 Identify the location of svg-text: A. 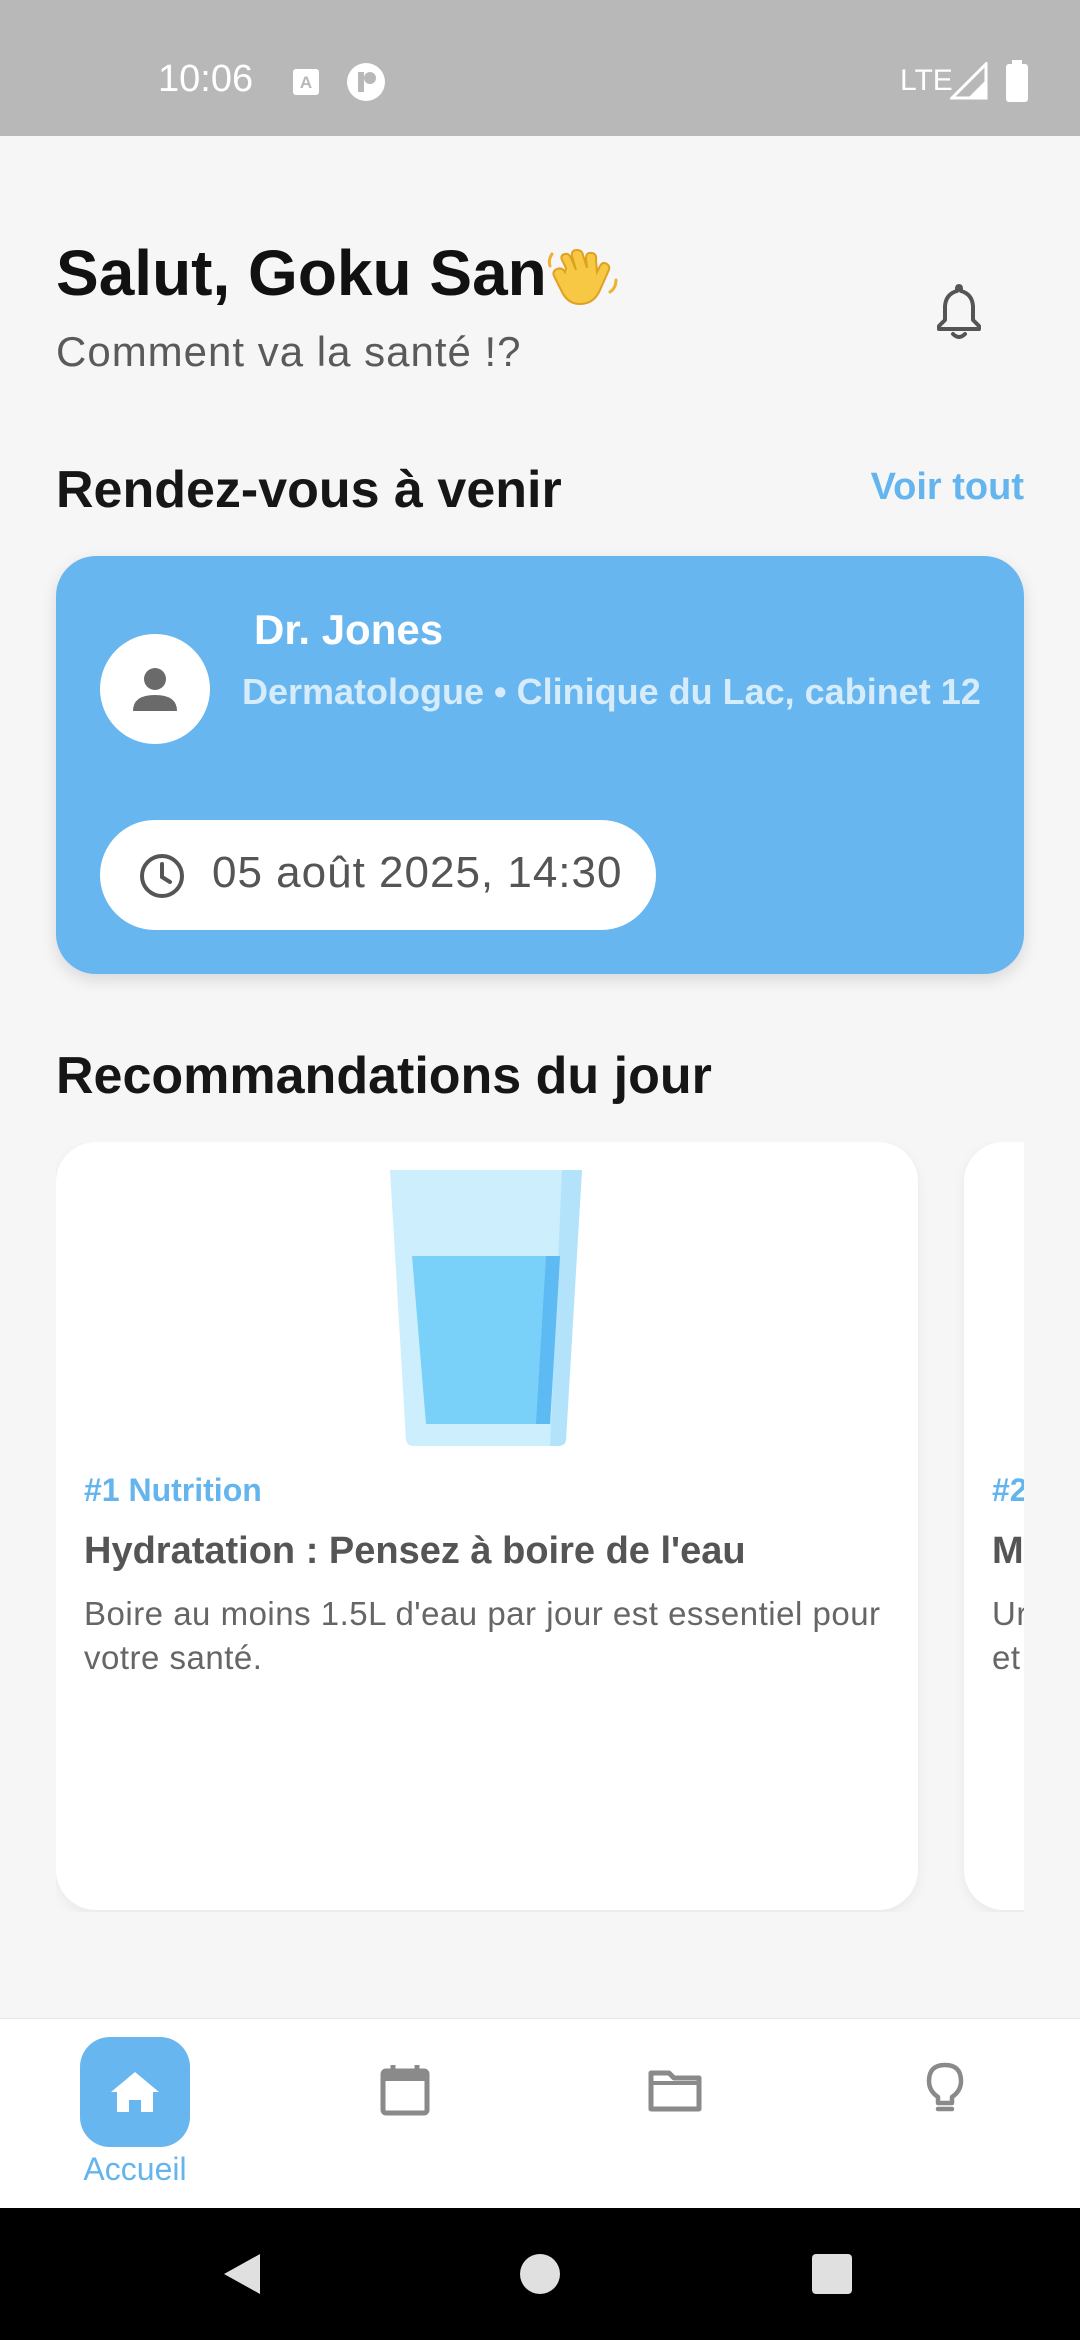
(306, 82).